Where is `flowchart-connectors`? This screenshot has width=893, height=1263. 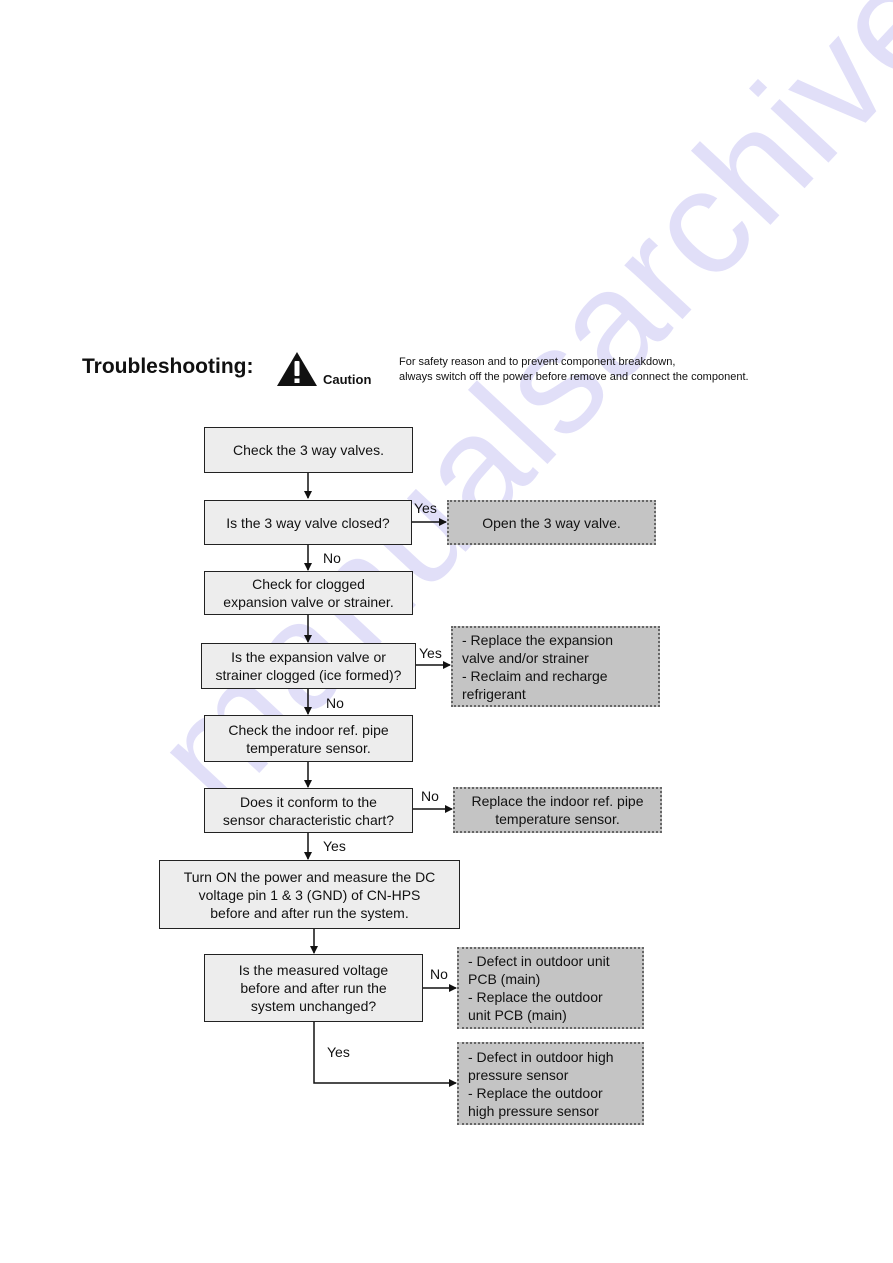 flowchart-connectors is located at coordinates (380, 779).